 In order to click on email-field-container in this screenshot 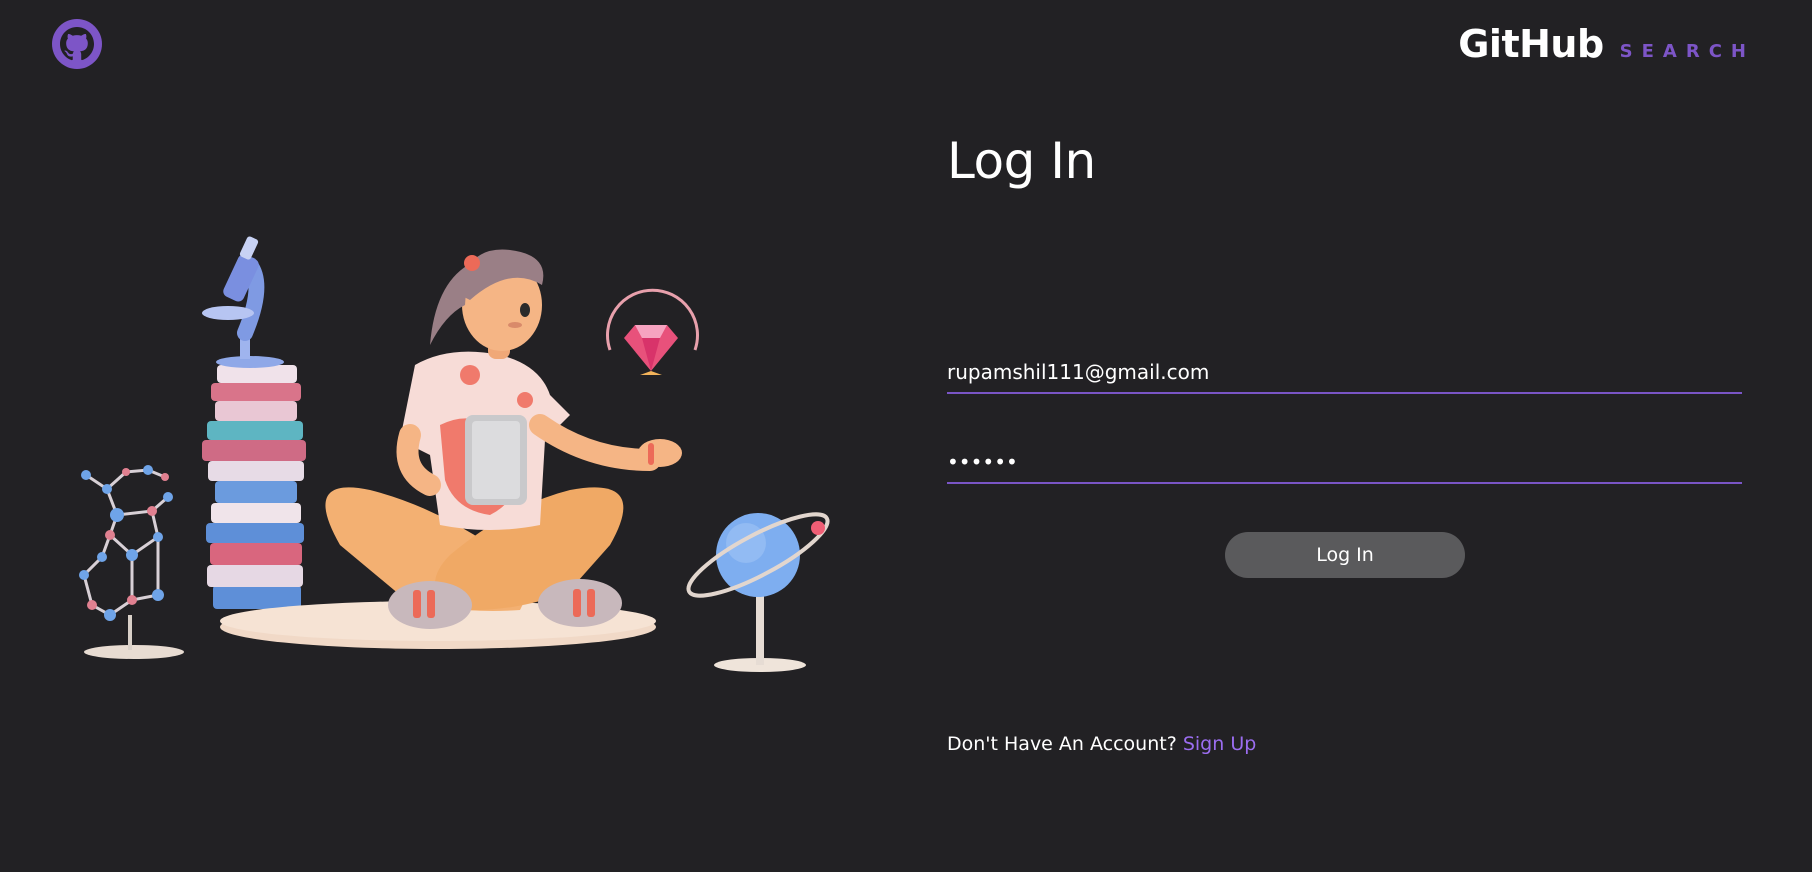, I will do `click(1344, 377)`.